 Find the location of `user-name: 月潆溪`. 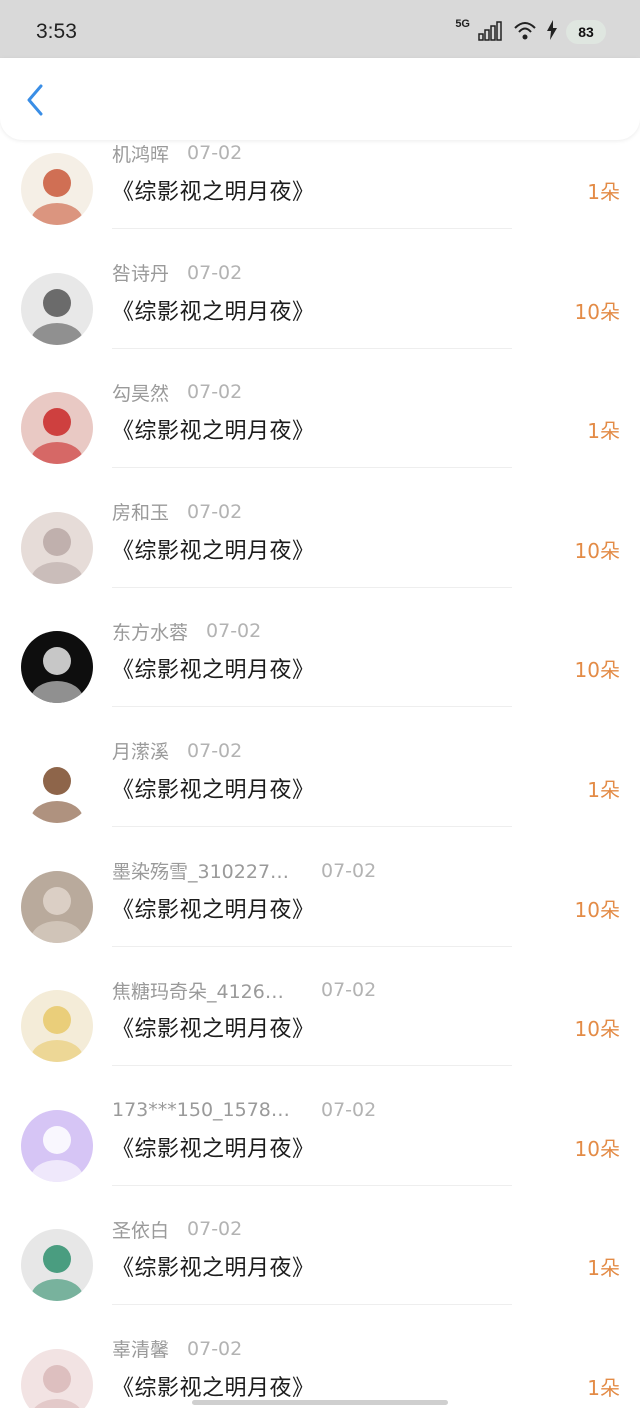

user-name: 月潆溪 is located at coordinates (140, 750).